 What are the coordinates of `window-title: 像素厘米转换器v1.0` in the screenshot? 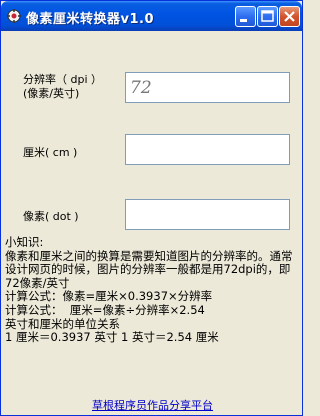 It's located at (90, 19).